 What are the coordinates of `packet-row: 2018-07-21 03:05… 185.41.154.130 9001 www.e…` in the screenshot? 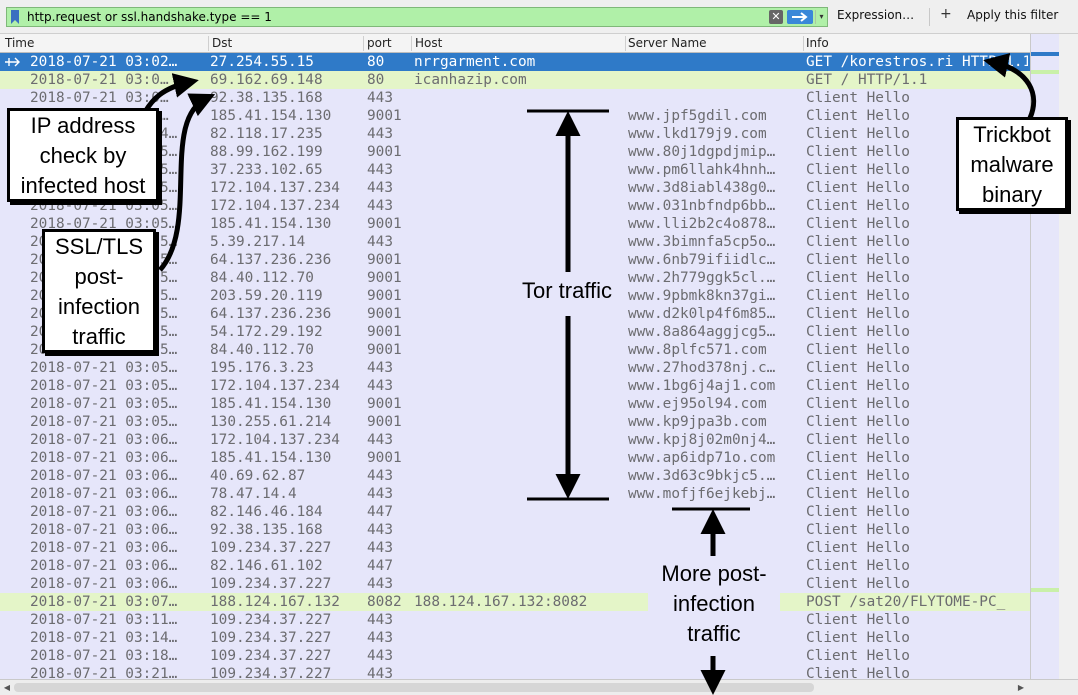 It's located at (515, 404).